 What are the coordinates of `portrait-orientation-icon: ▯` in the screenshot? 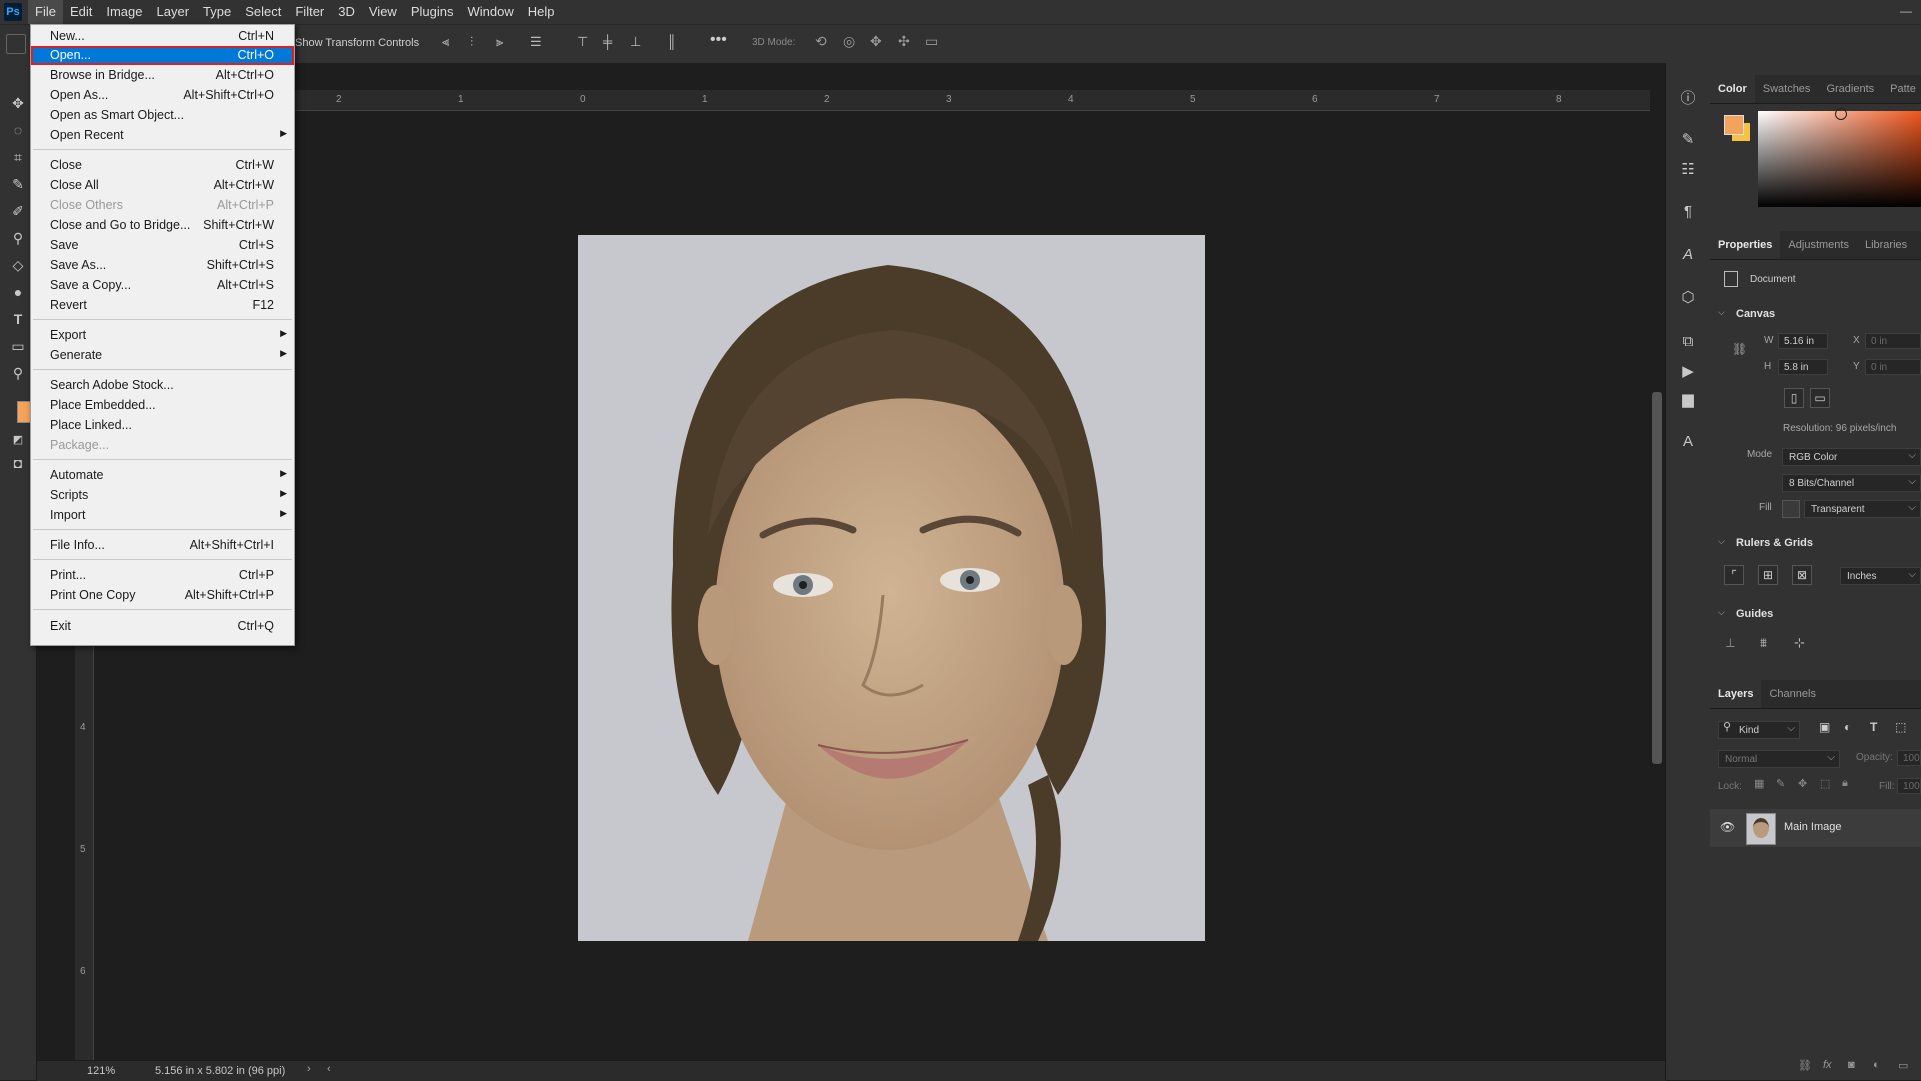 It's located at (1794, 398).